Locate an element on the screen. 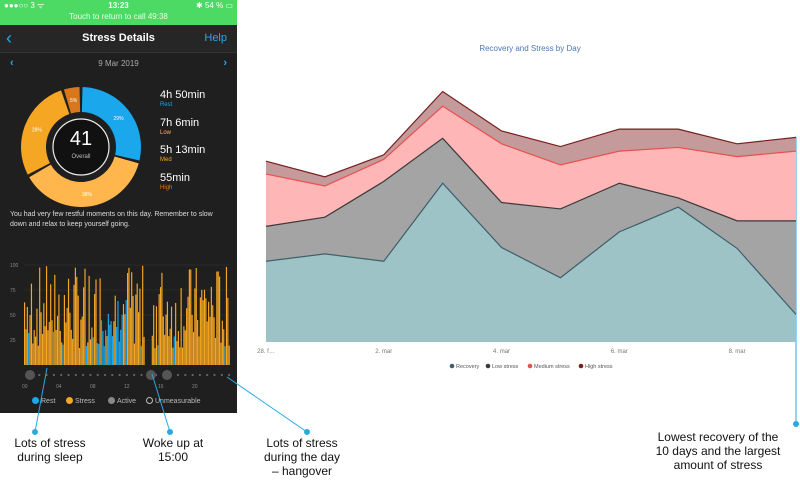 The width and height of the screenshot is (800, 488). annotation-stress-day: Lots of stress during the day – hangover is located at coordinates (302, 457).